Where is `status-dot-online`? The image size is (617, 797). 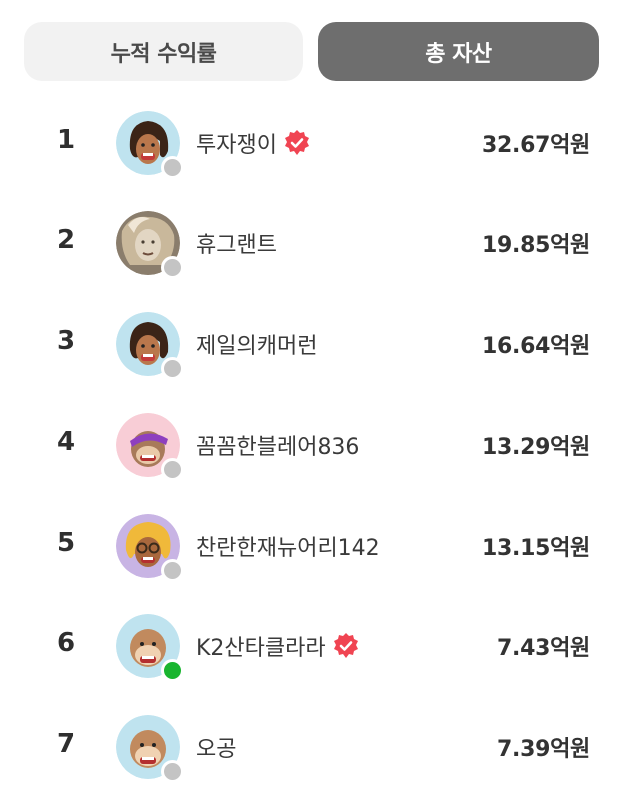
status-dot-online is located at coordinates (172, 670).